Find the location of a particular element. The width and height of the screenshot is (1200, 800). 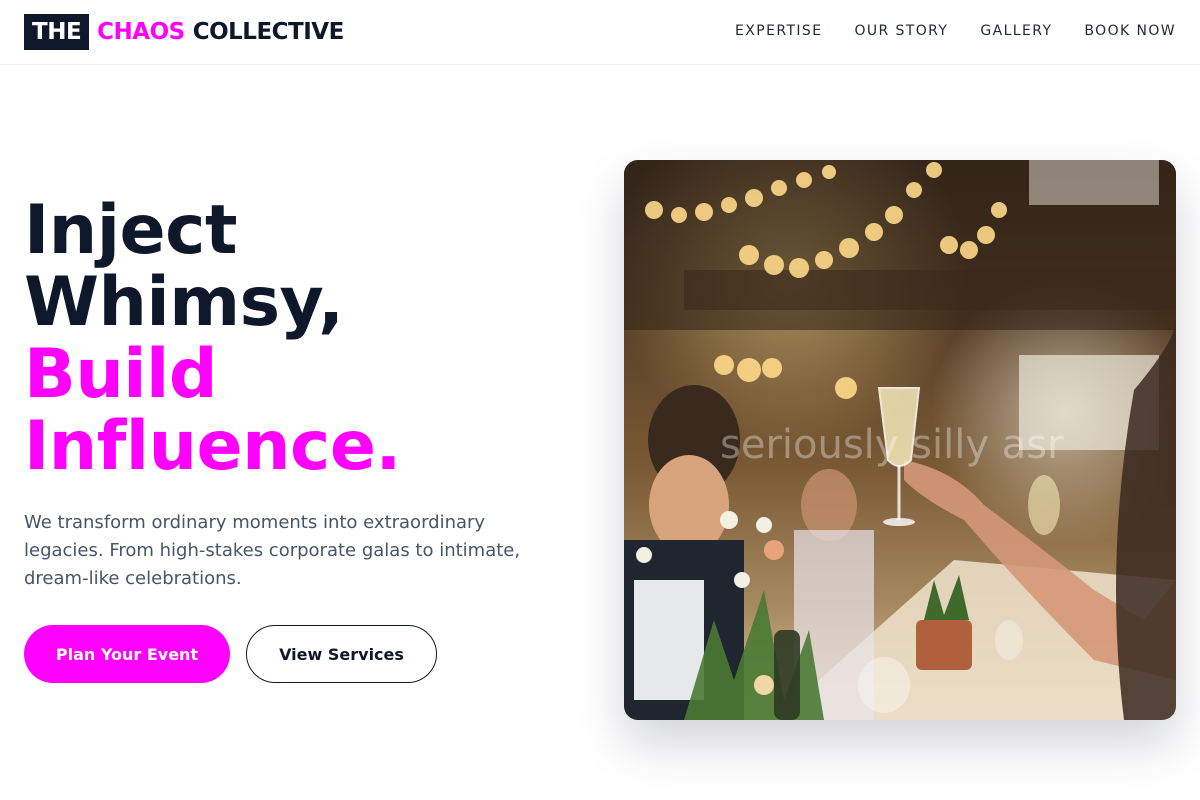

logo-accent-text: CHAOS is located at coordinates (141, 32).